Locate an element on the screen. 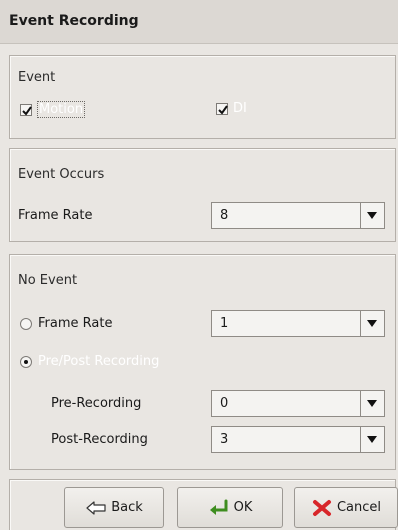 The image size is (398, 530). cancel-button: Cancel is located at coordinates (346, 507).